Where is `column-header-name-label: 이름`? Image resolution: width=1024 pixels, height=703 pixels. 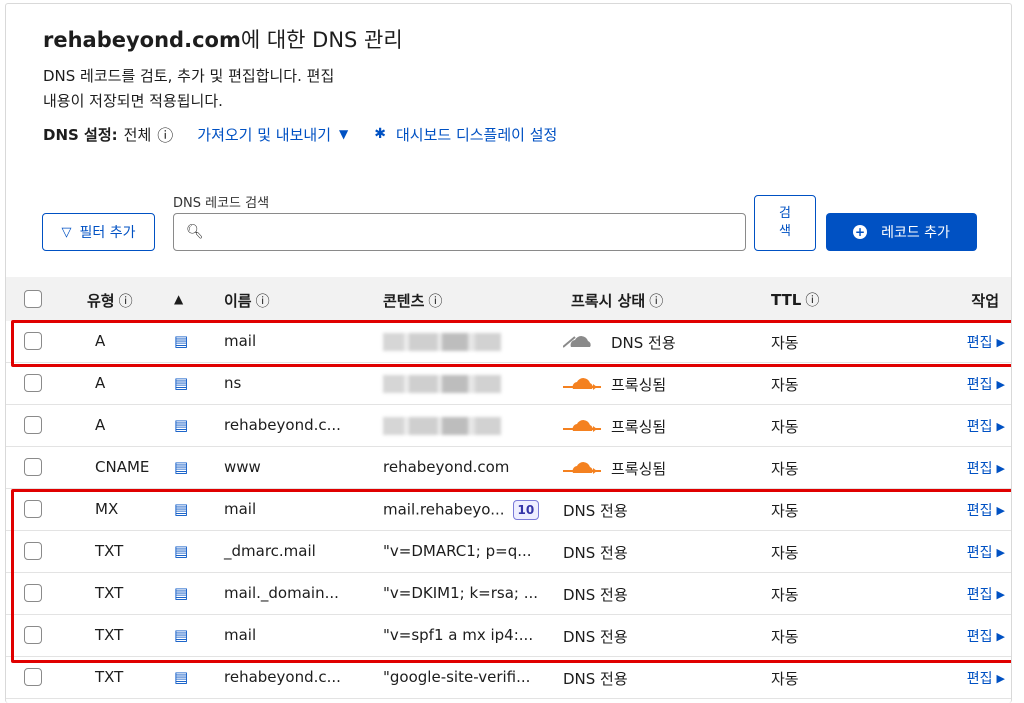
column-header-name-label: 이름 is located at coordinates (238, 301).